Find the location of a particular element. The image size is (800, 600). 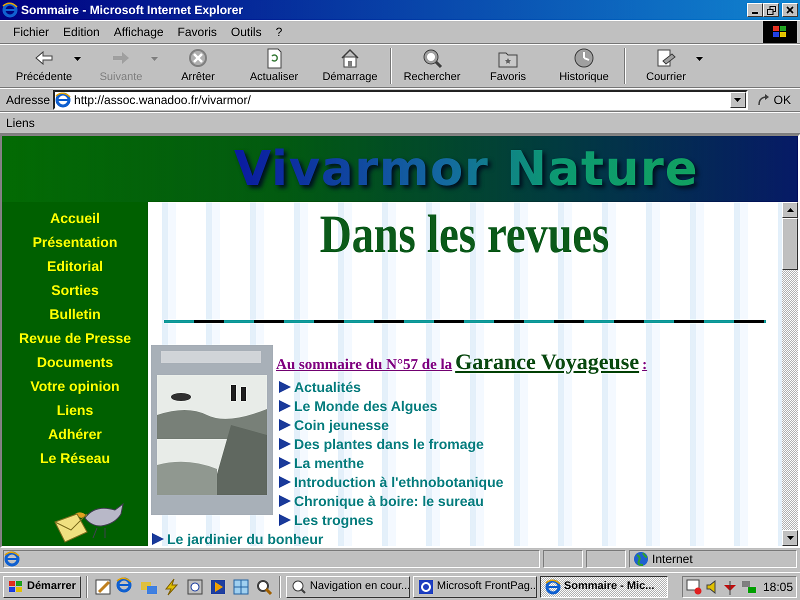

sidebar-link: Editorial is located at coordinates (74, 266).